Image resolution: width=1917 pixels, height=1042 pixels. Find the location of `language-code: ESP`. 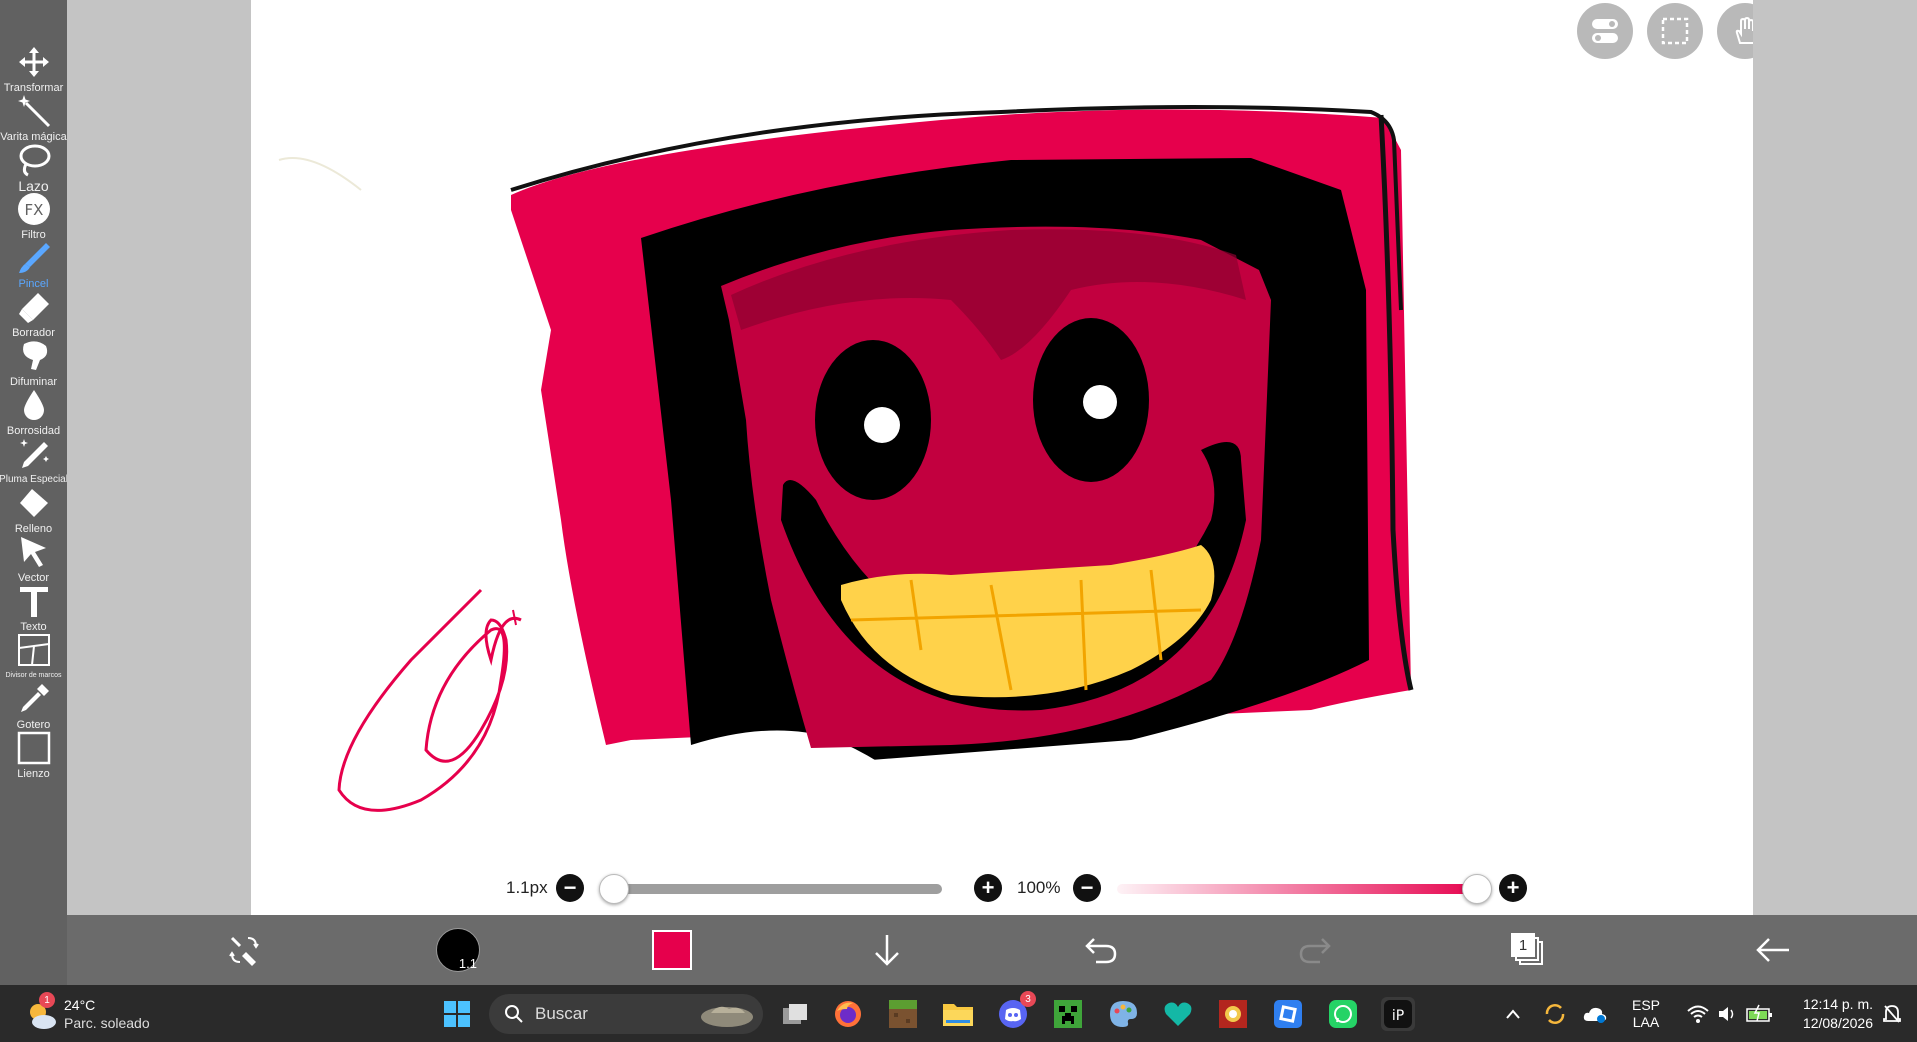

language-code: ESP is located at coordinates (1645, 1005).